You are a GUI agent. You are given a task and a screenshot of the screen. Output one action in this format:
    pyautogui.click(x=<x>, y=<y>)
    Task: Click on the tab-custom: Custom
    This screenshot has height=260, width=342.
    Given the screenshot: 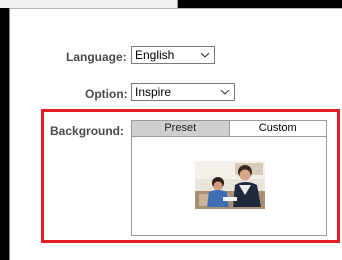 What is the action you would take?
    pyautogui.click(x=277, y=129)
    